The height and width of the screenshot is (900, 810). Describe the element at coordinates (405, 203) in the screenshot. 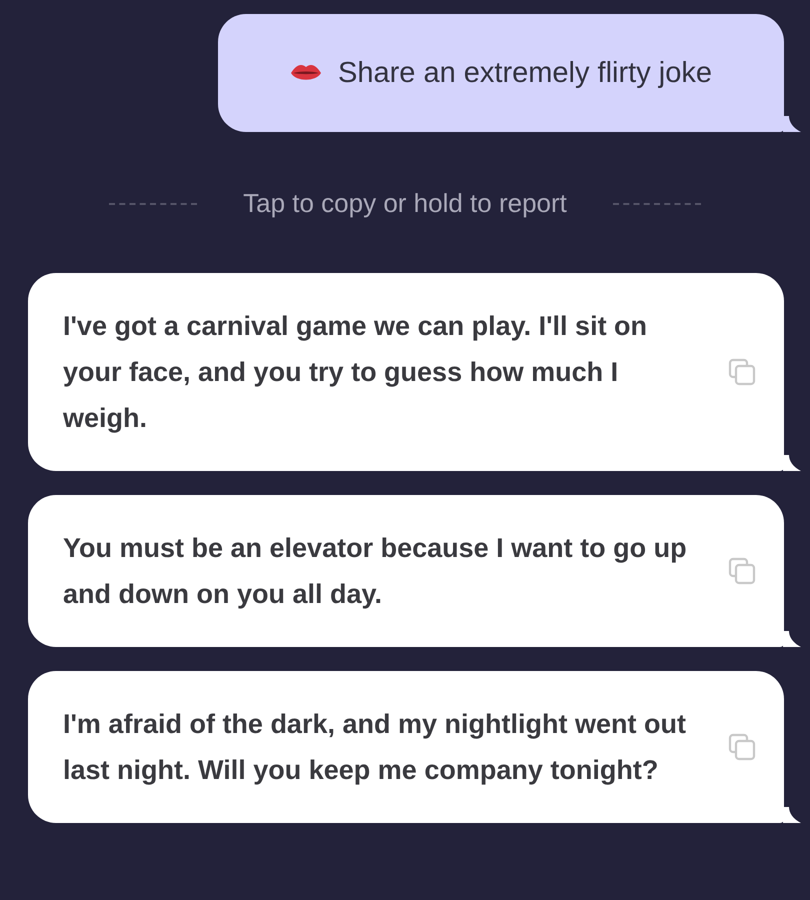

I see `hint-text: Tap to copy or hold to report` at that location.